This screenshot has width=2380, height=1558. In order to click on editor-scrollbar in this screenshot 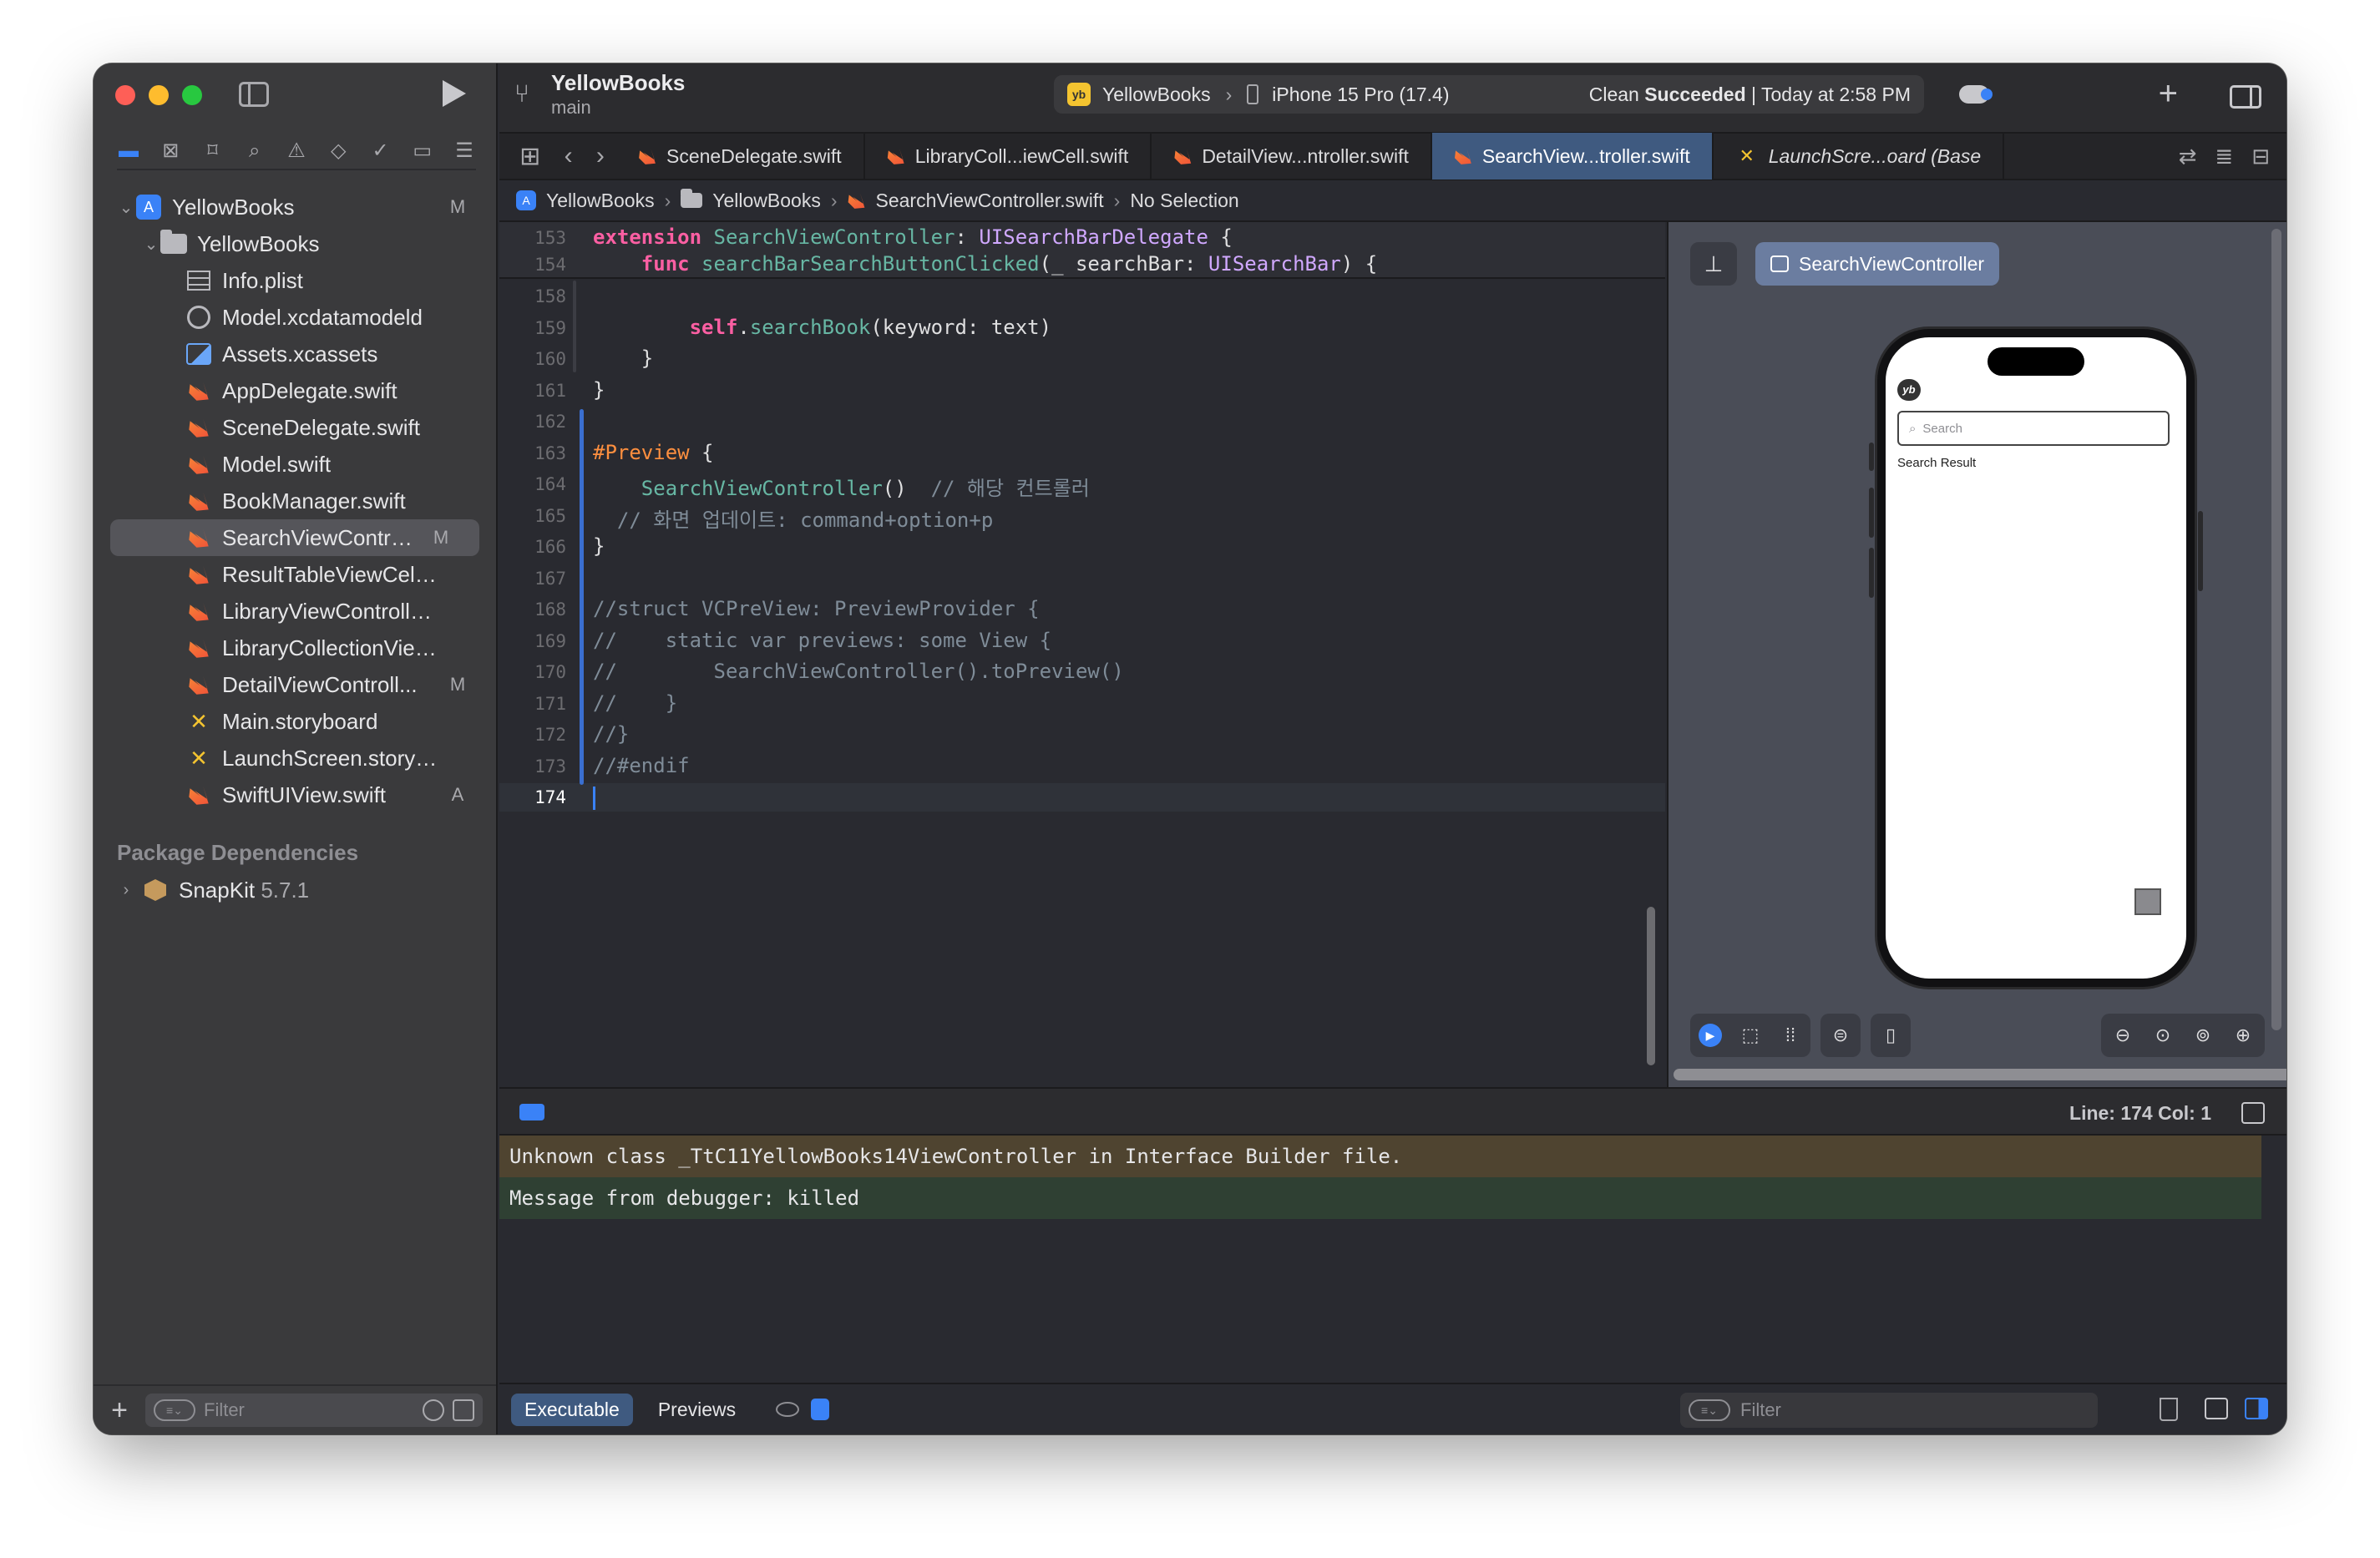, I will do `click(1651, 986)`.